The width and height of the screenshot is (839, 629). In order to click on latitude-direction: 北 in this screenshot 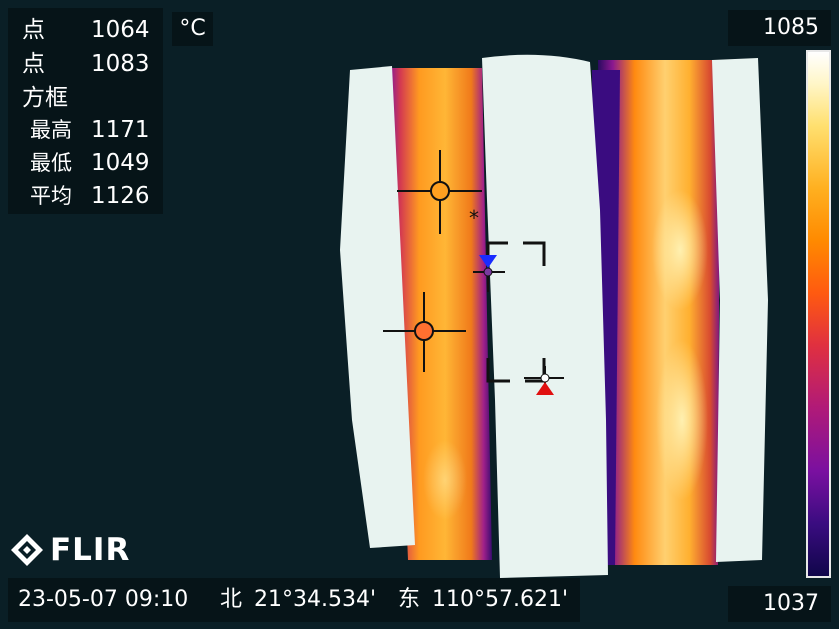, I will do `click(231, 599)`.